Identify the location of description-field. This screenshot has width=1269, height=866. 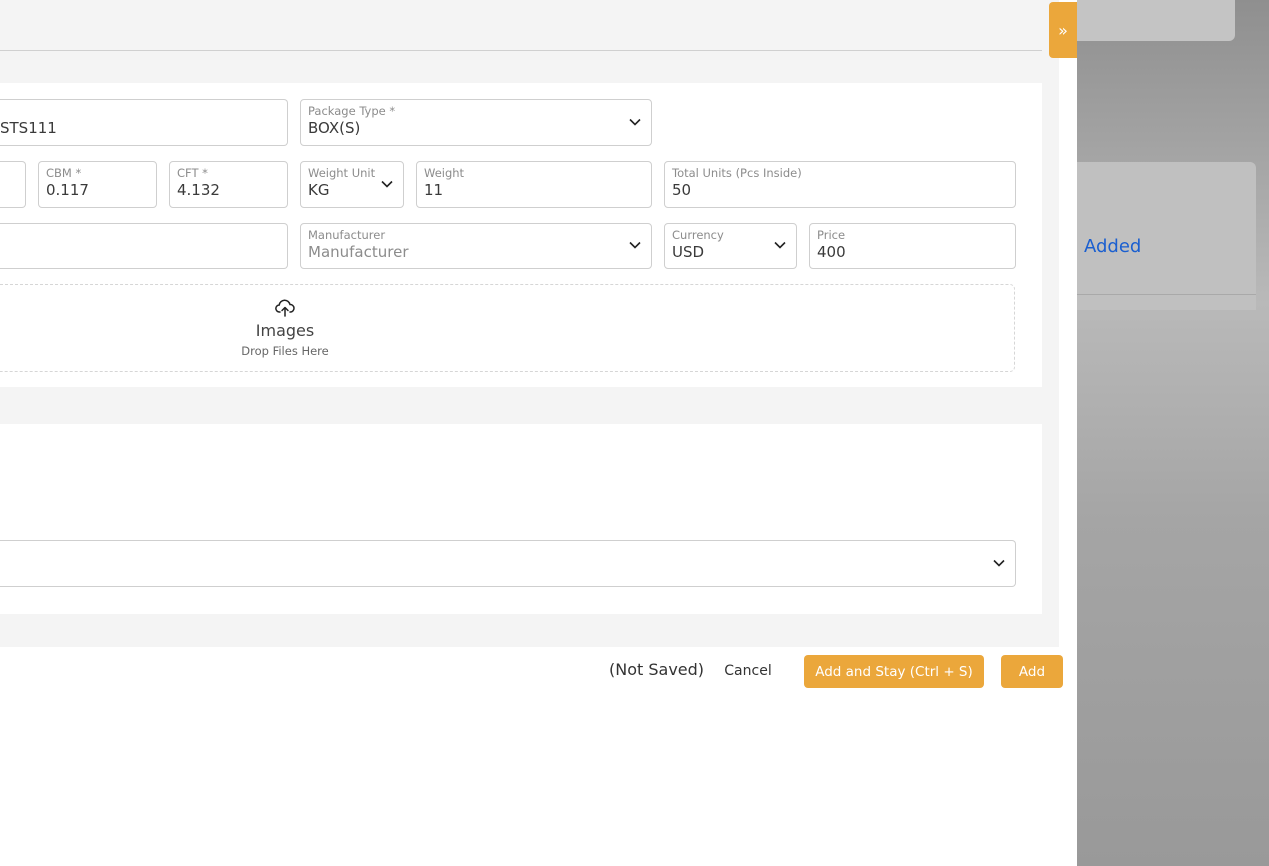
(144, 246).